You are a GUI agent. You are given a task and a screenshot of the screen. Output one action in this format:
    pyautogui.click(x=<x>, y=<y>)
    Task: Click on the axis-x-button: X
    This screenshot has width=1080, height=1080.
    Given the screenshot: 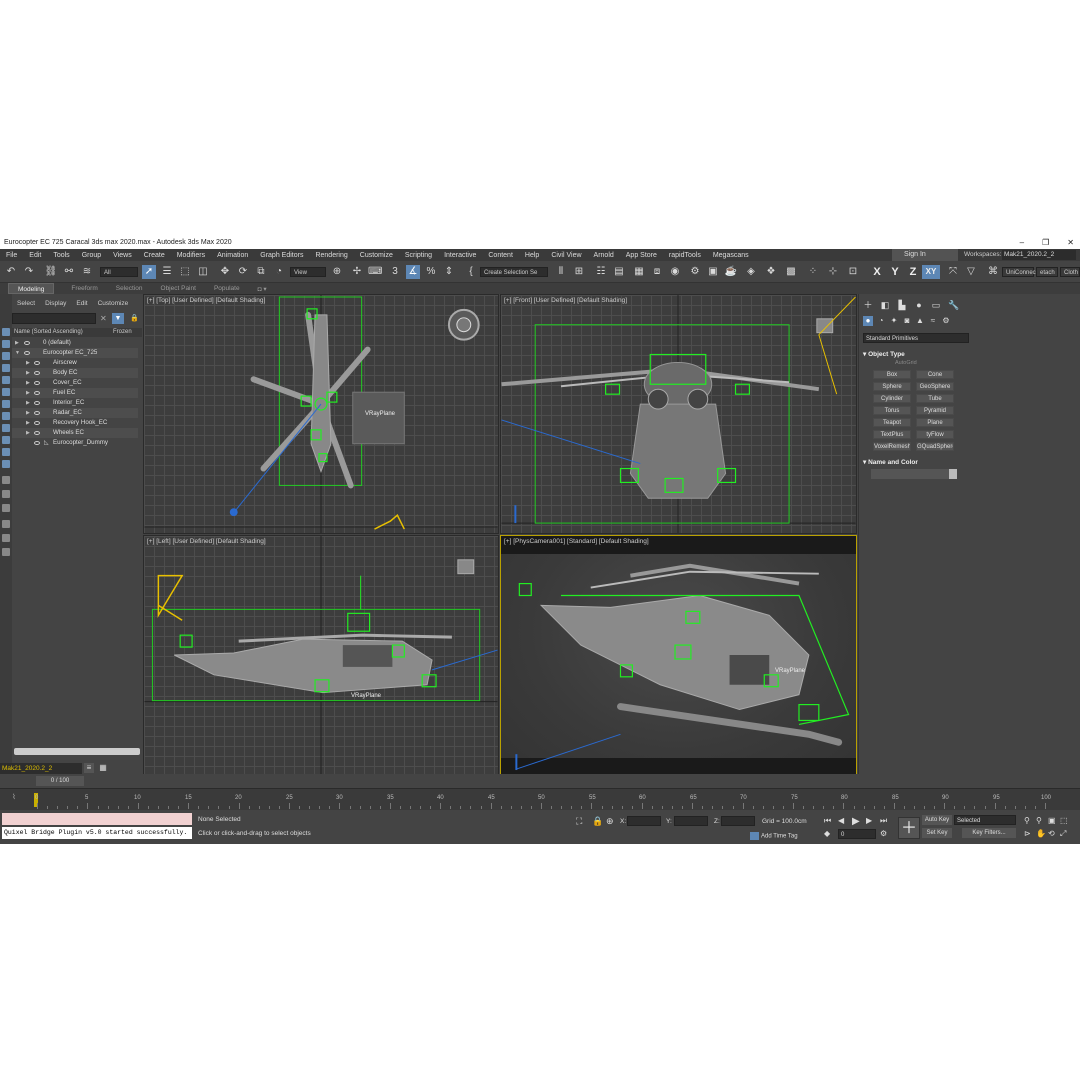 What is the action you would take?
    pyautogui.click(x=877, y=272)
    